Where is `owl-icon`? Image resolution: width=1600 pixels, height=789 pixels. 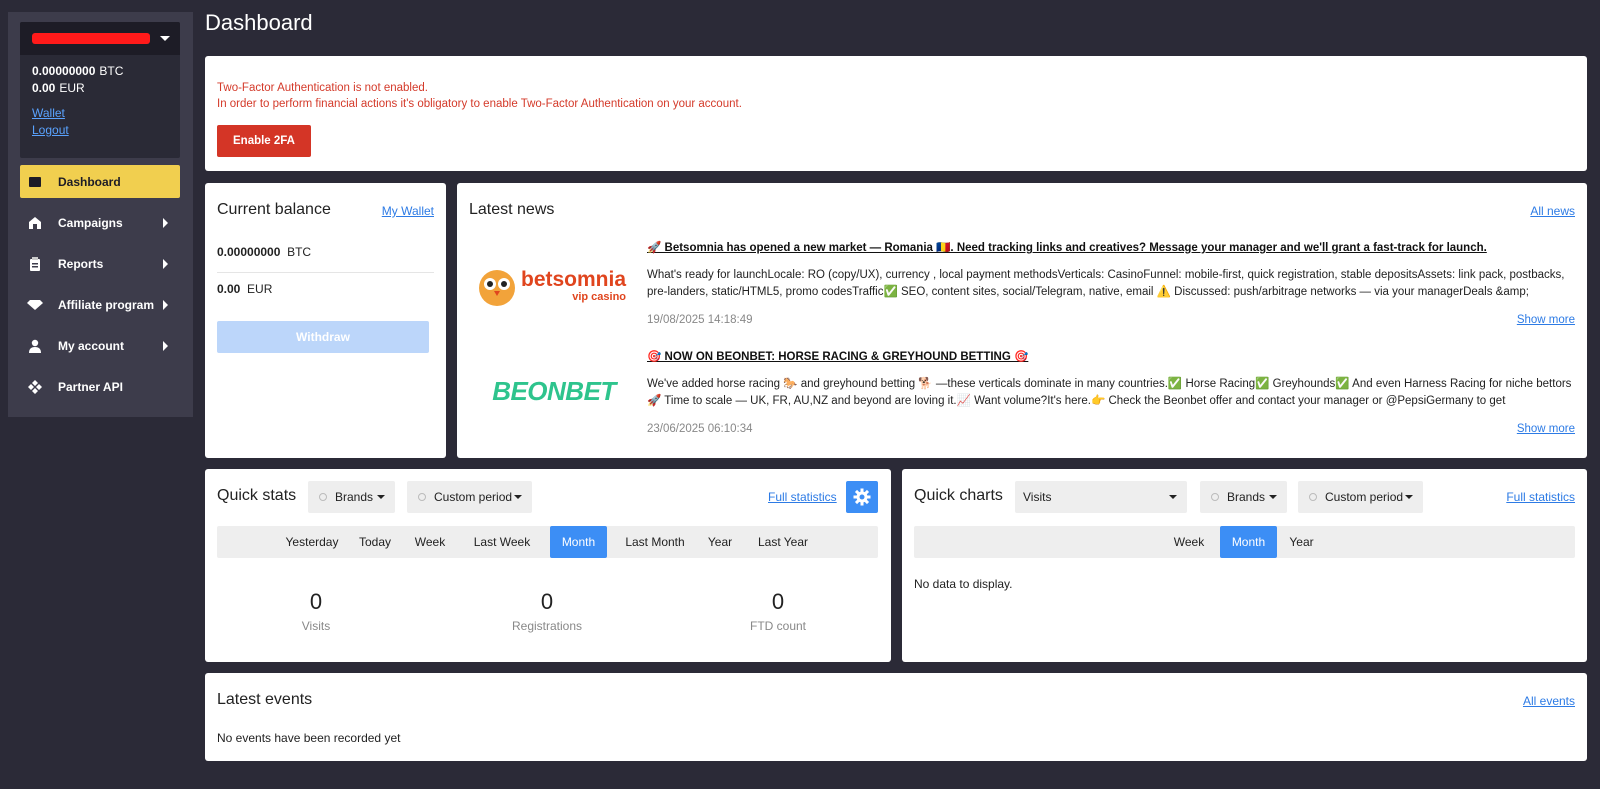
owl-icon is located at coordinates (497, 288).